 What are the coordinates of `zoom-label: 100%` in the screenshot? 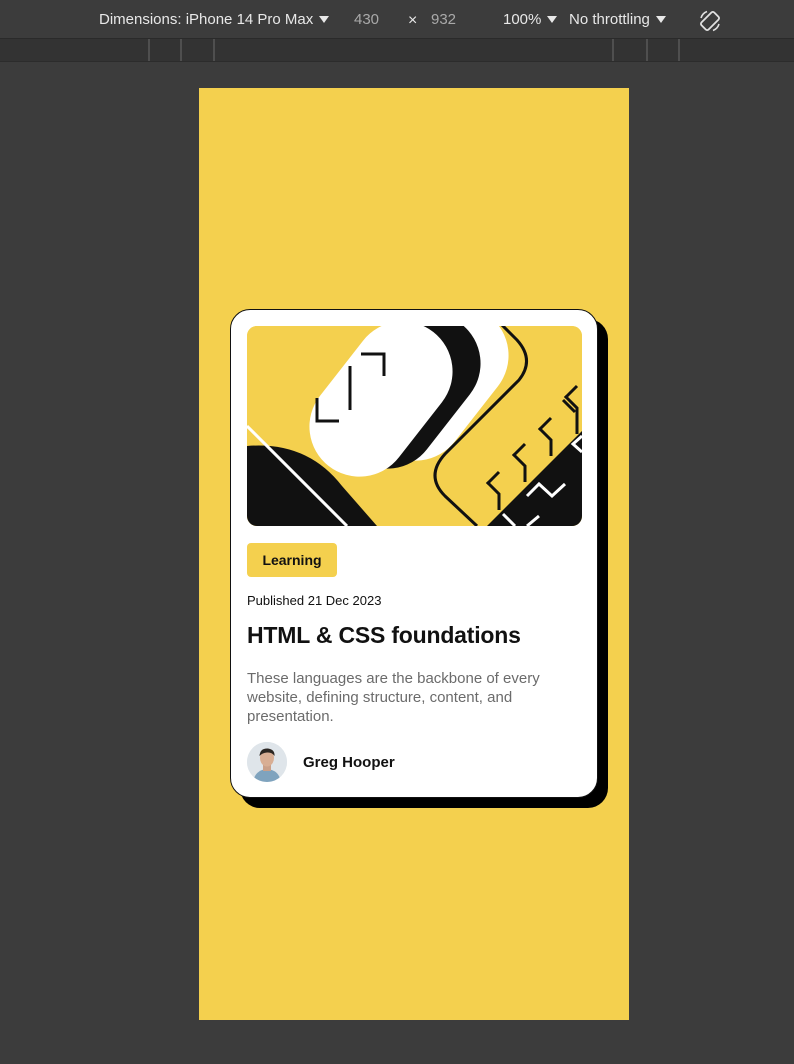 It's located at (522, 19).